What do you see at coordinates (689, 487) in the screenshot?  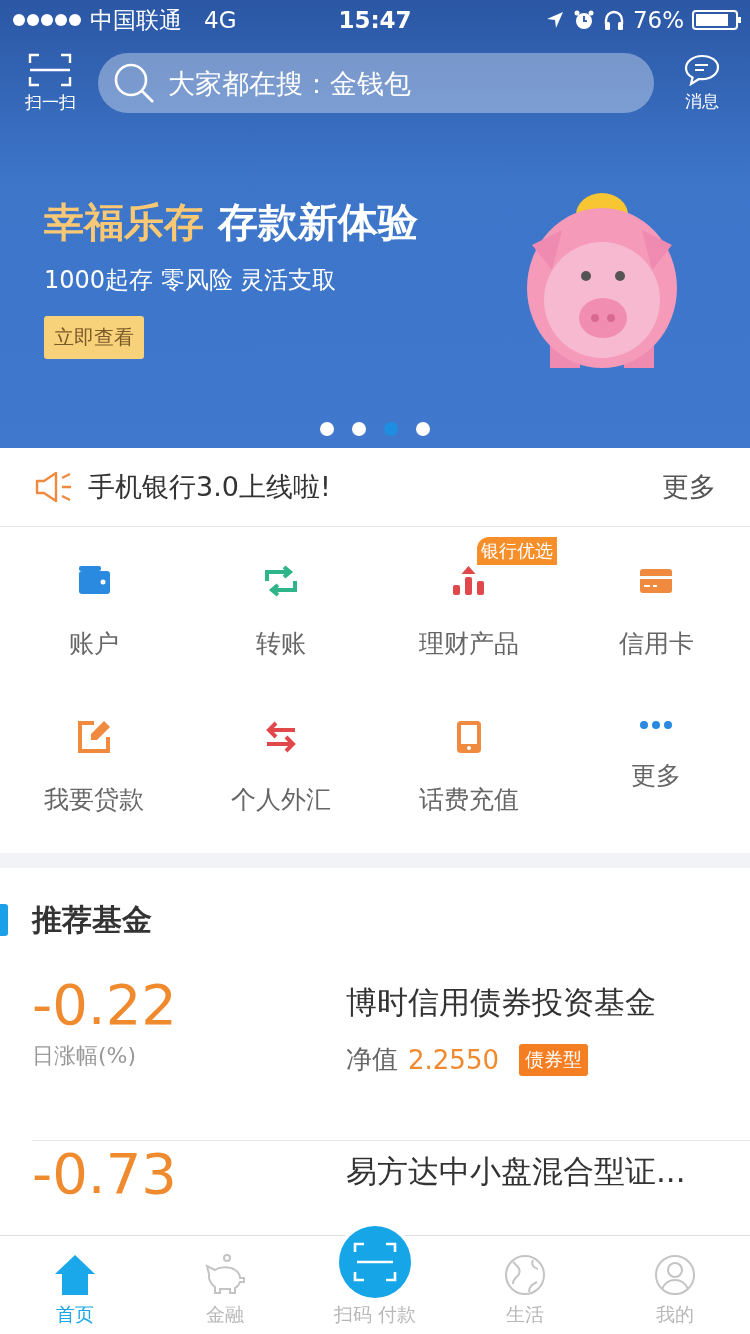 I see `more-link: 更多` at bounding box center [689, 487].